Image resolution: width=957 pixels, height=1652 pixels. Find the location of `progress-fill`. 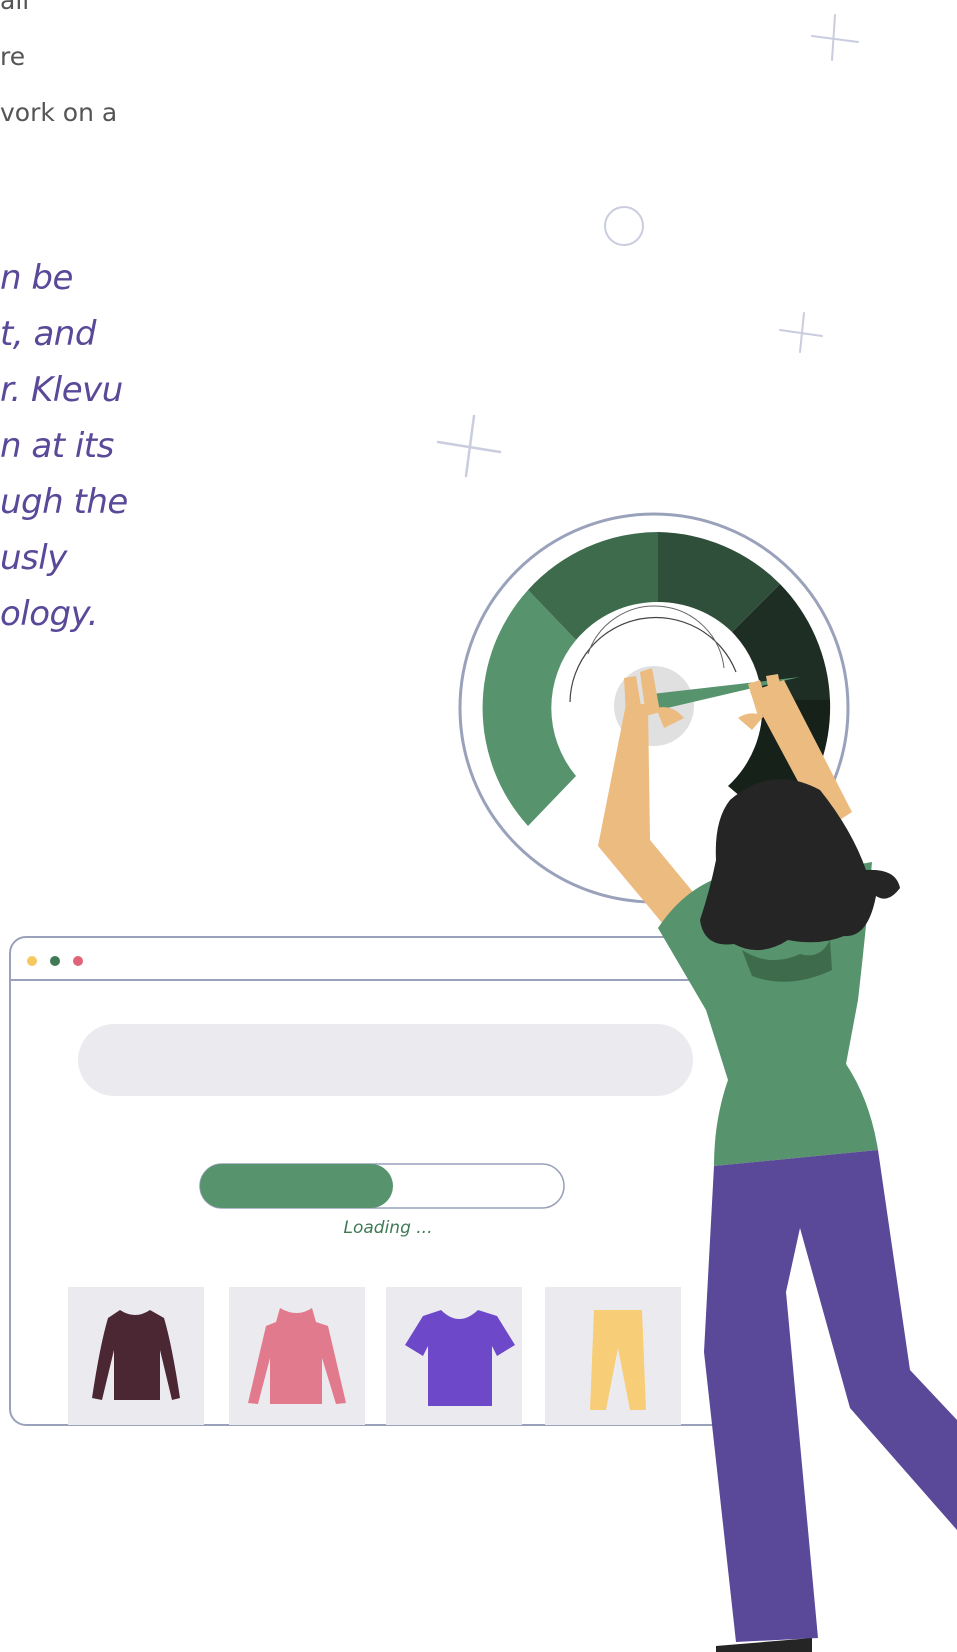

progress-fill is located at coordinates (296, 1186).